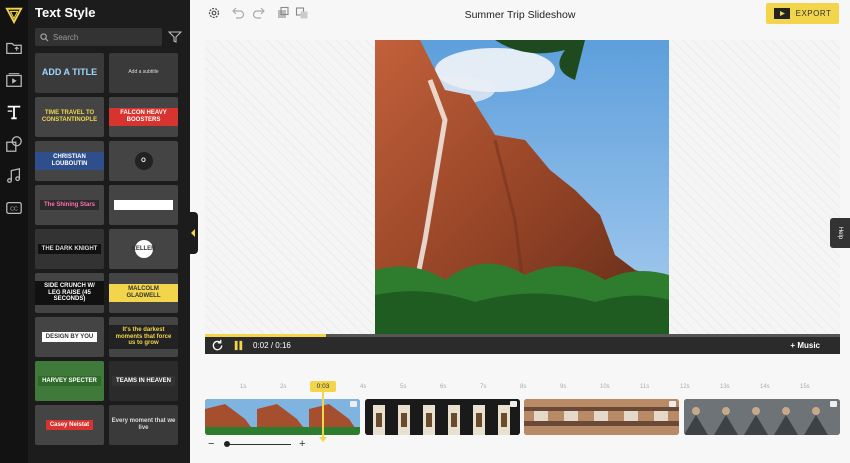  I want to click on text-style-tile: BREAKING NEWS, so click(143, 205).